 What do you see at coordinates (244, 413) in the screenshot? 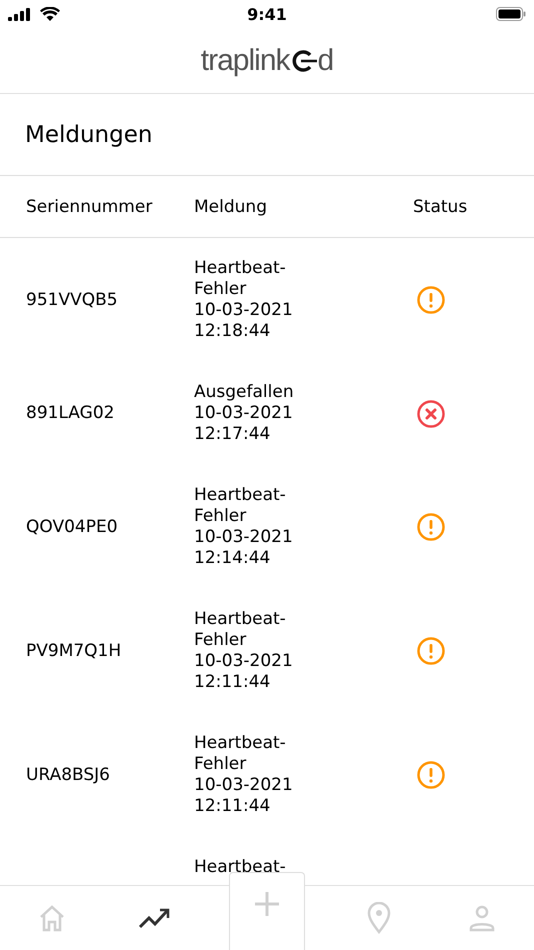
I see `message-text: Ausgefallen 10-03-2021 12:17:44` at bounding box center [244, 413].